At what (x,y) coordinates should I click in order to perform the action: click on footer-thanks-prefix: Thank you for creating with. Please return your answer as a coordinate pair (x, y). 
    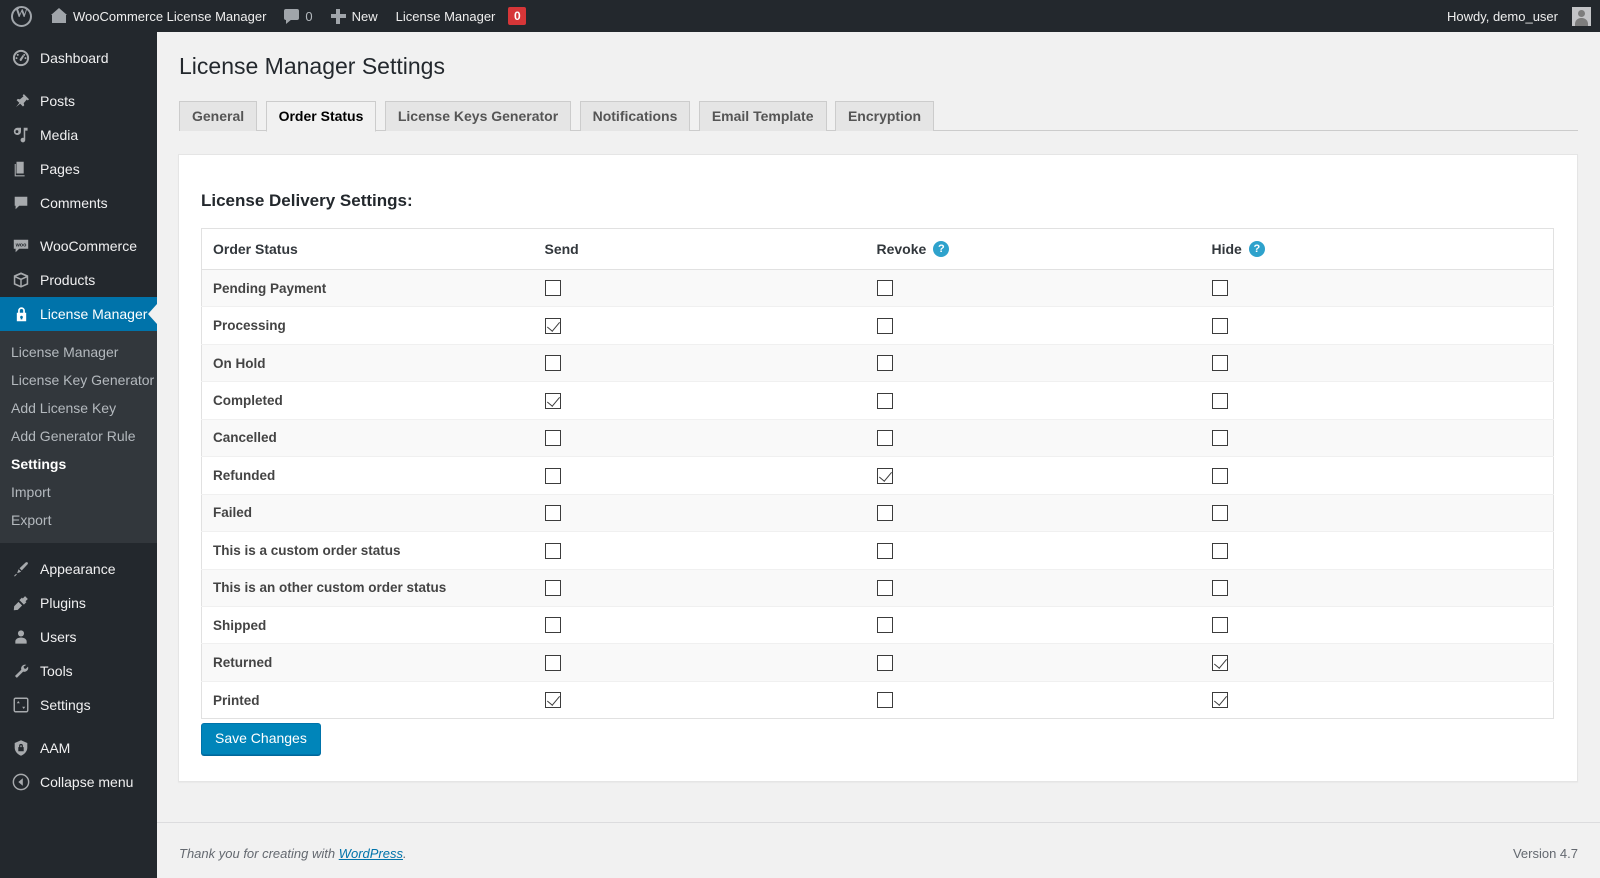
    Looking at the image, I should click on (259, 853).